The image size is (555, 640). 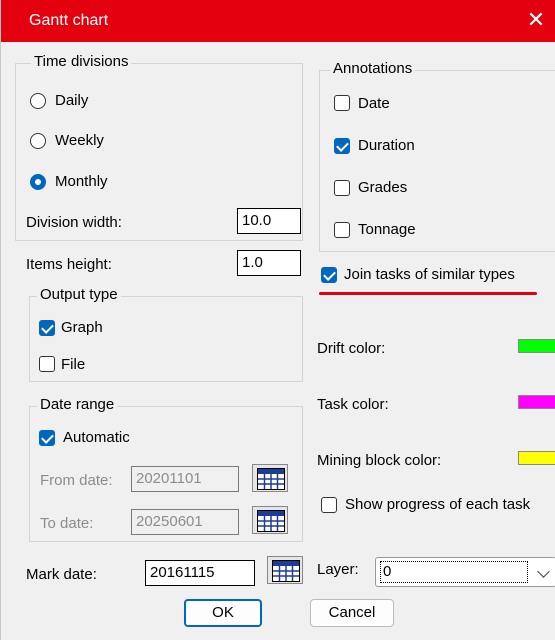 I want to click on chevron-down-icon, so click(x=543, y=571).